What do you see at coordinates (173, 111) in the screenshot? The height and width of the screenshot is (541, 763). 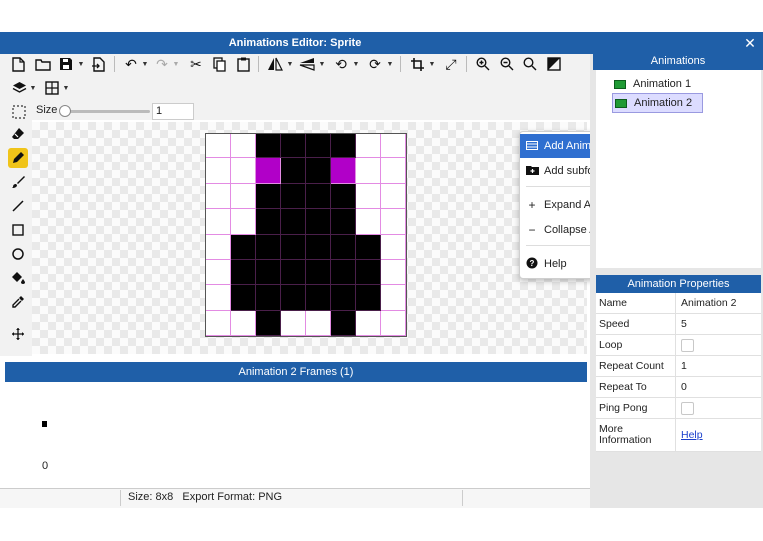 I see `size-input: 1` at bounding box center [173, 111].